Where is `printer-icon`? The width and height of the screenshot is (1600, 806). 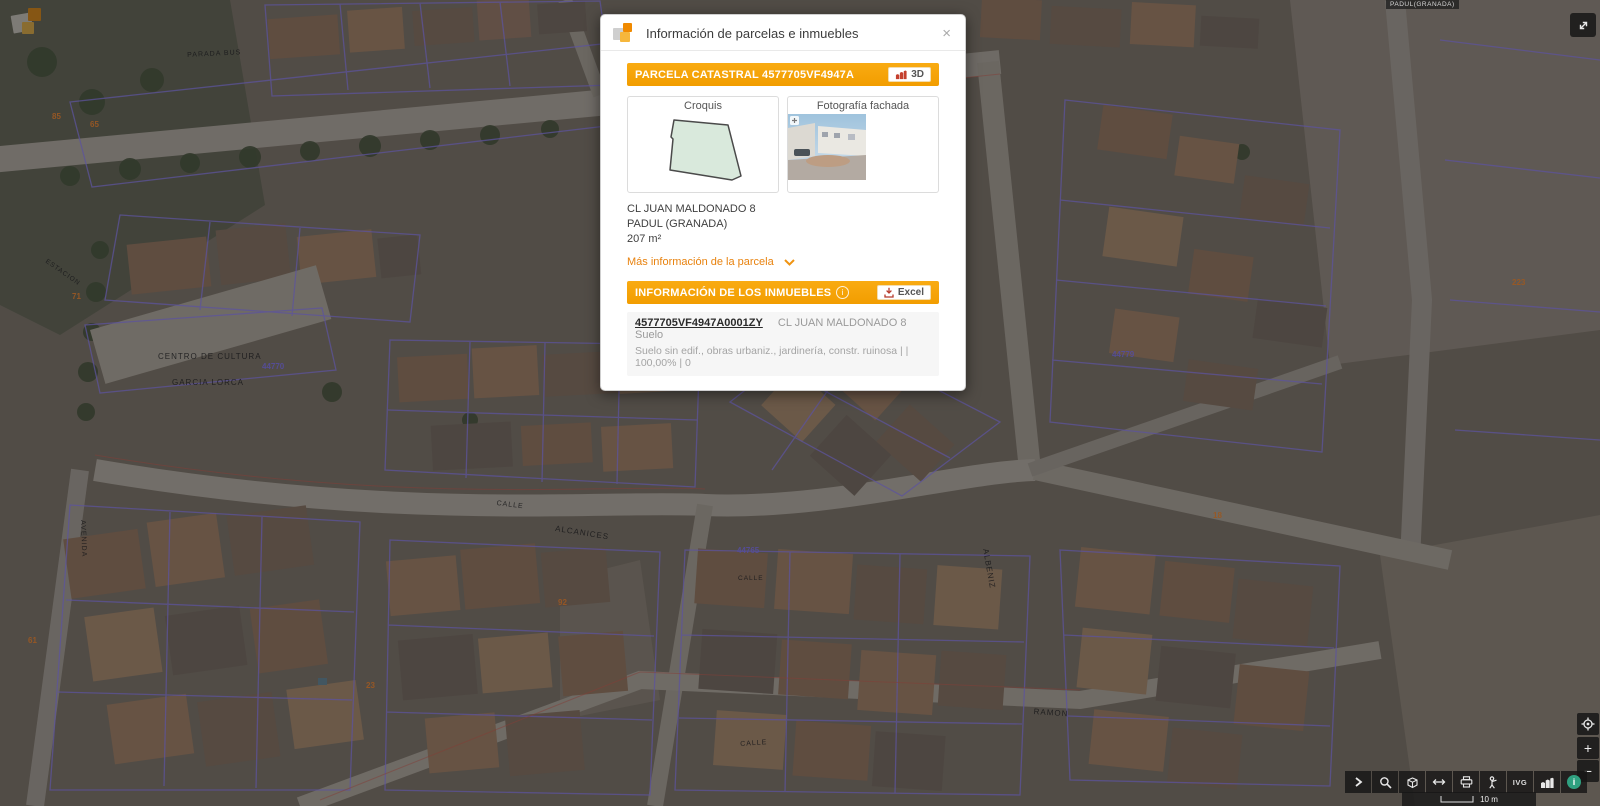
printer-icon is located at coordinates (1466, 782).